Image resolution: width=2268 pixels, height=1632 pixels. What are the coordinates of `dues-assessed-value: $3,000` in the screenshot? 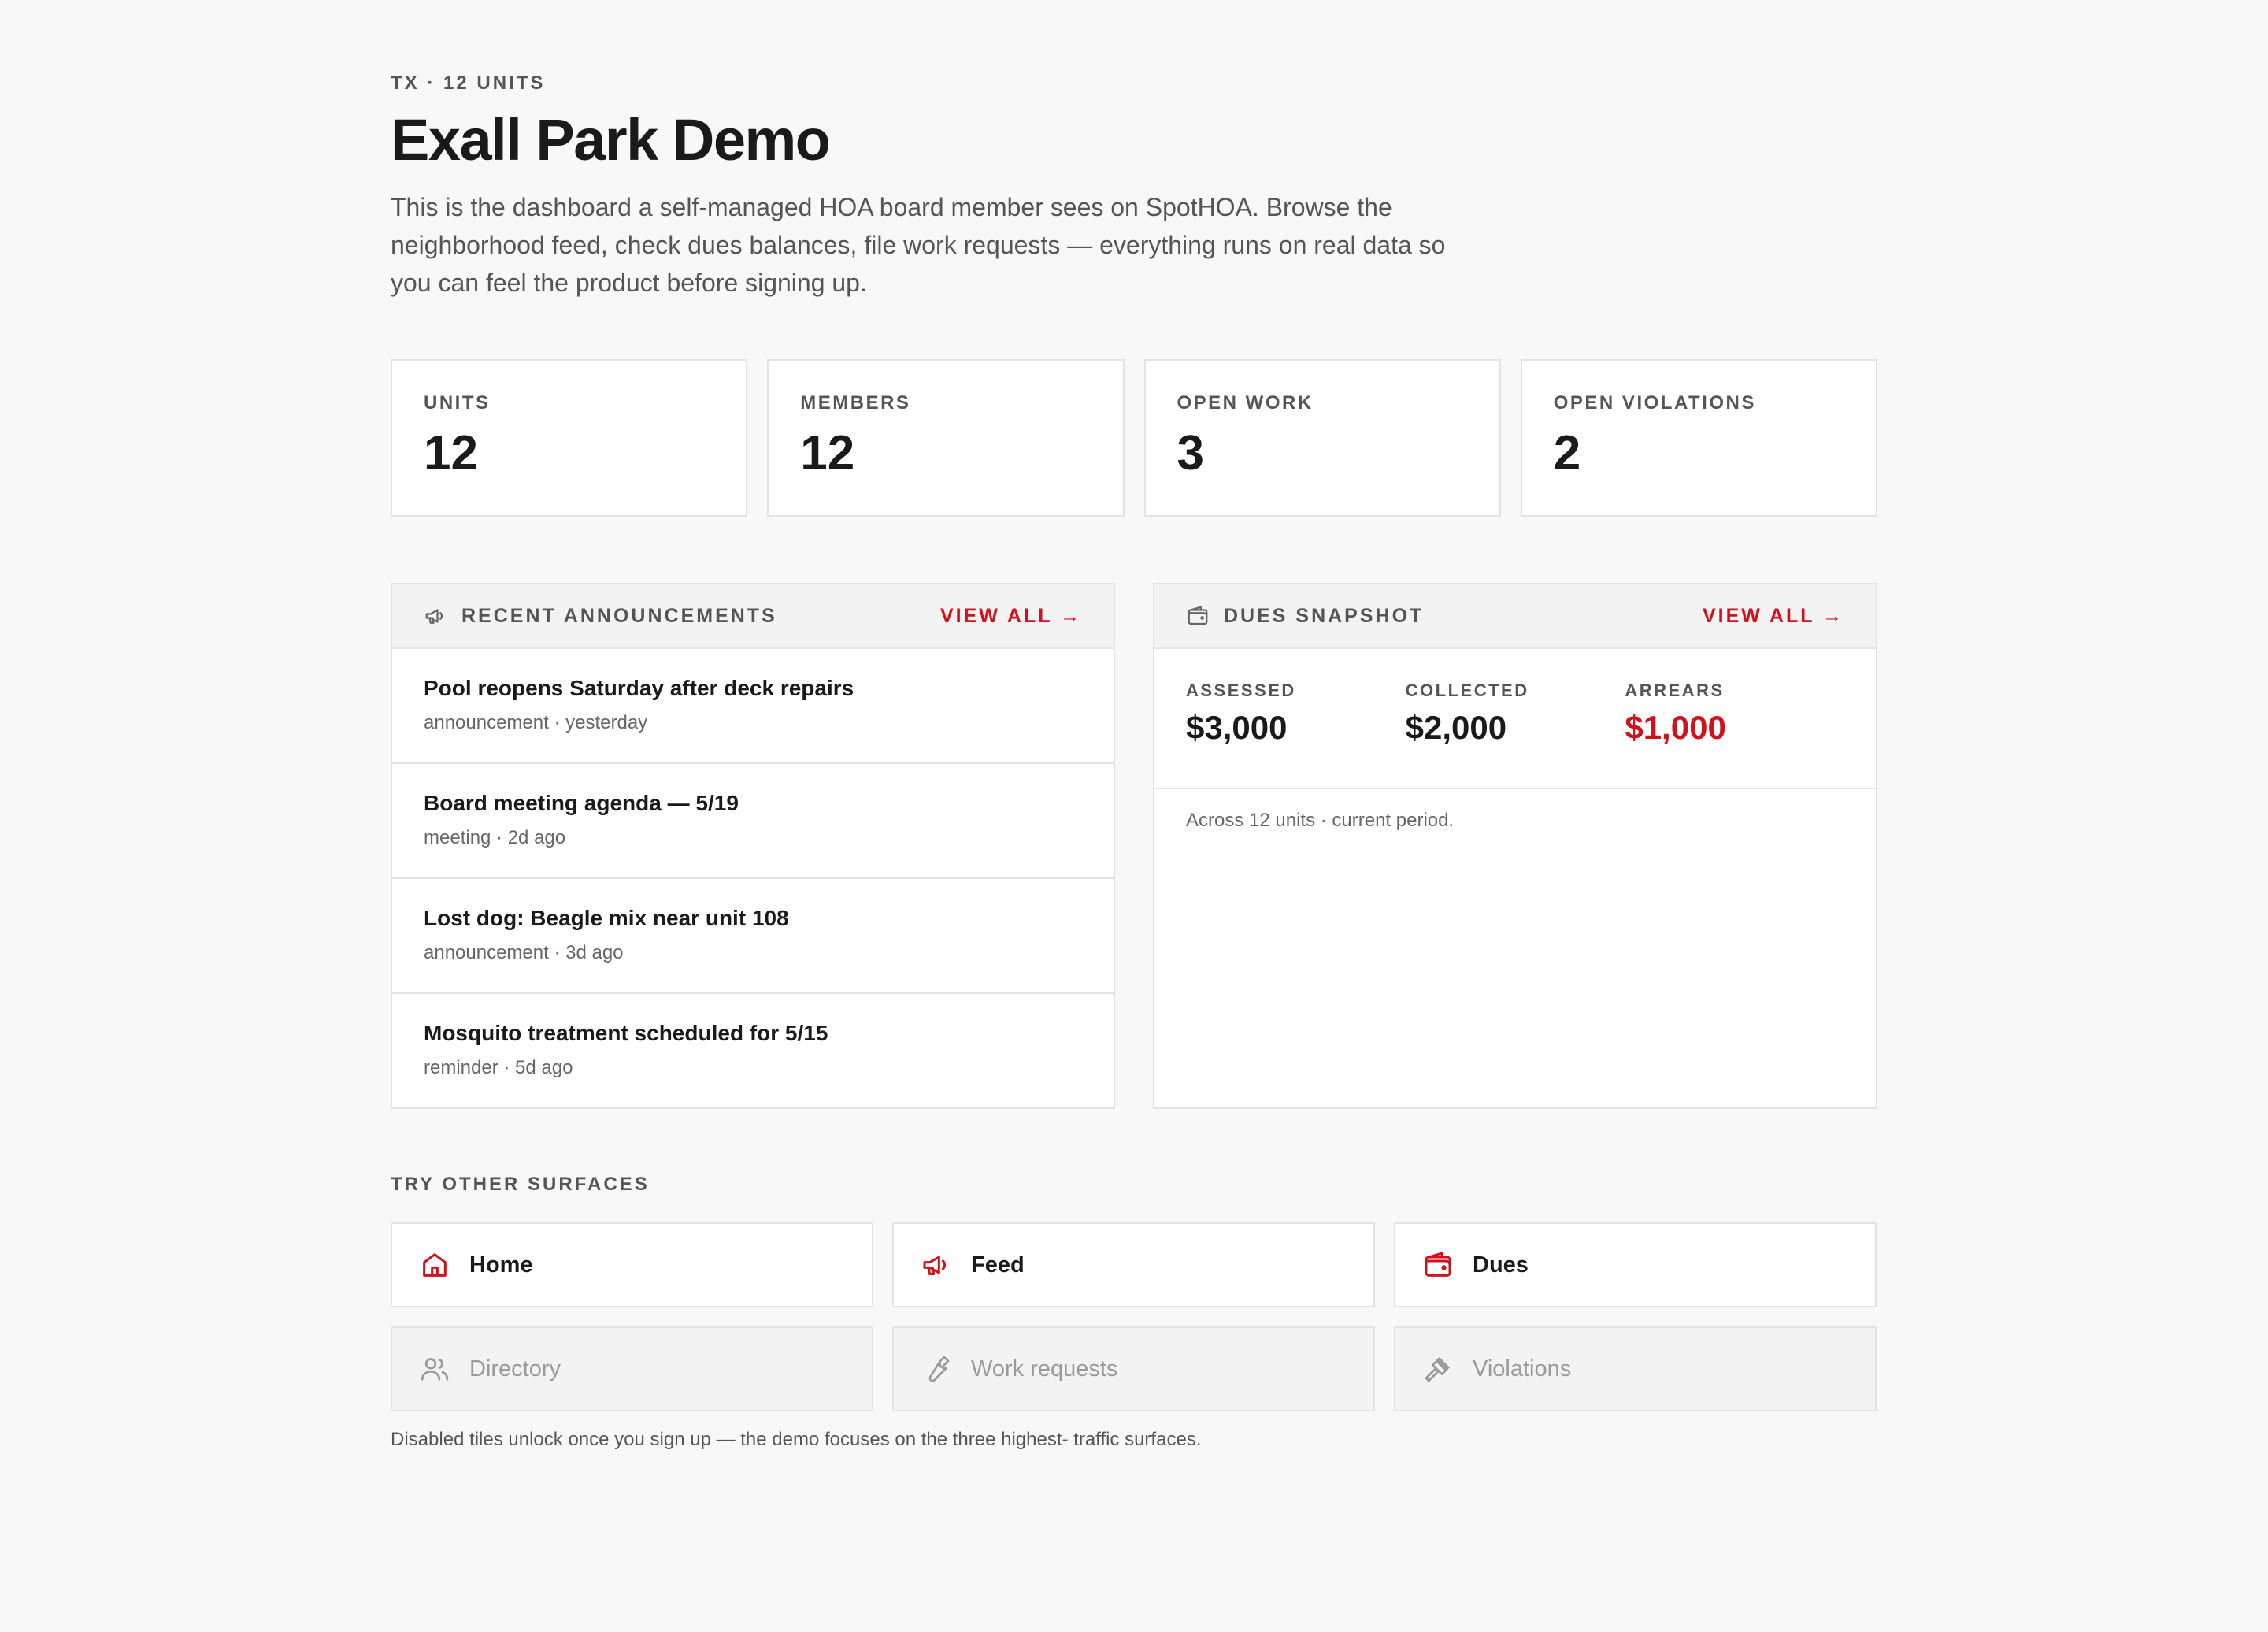 It's located at (1237, 727).